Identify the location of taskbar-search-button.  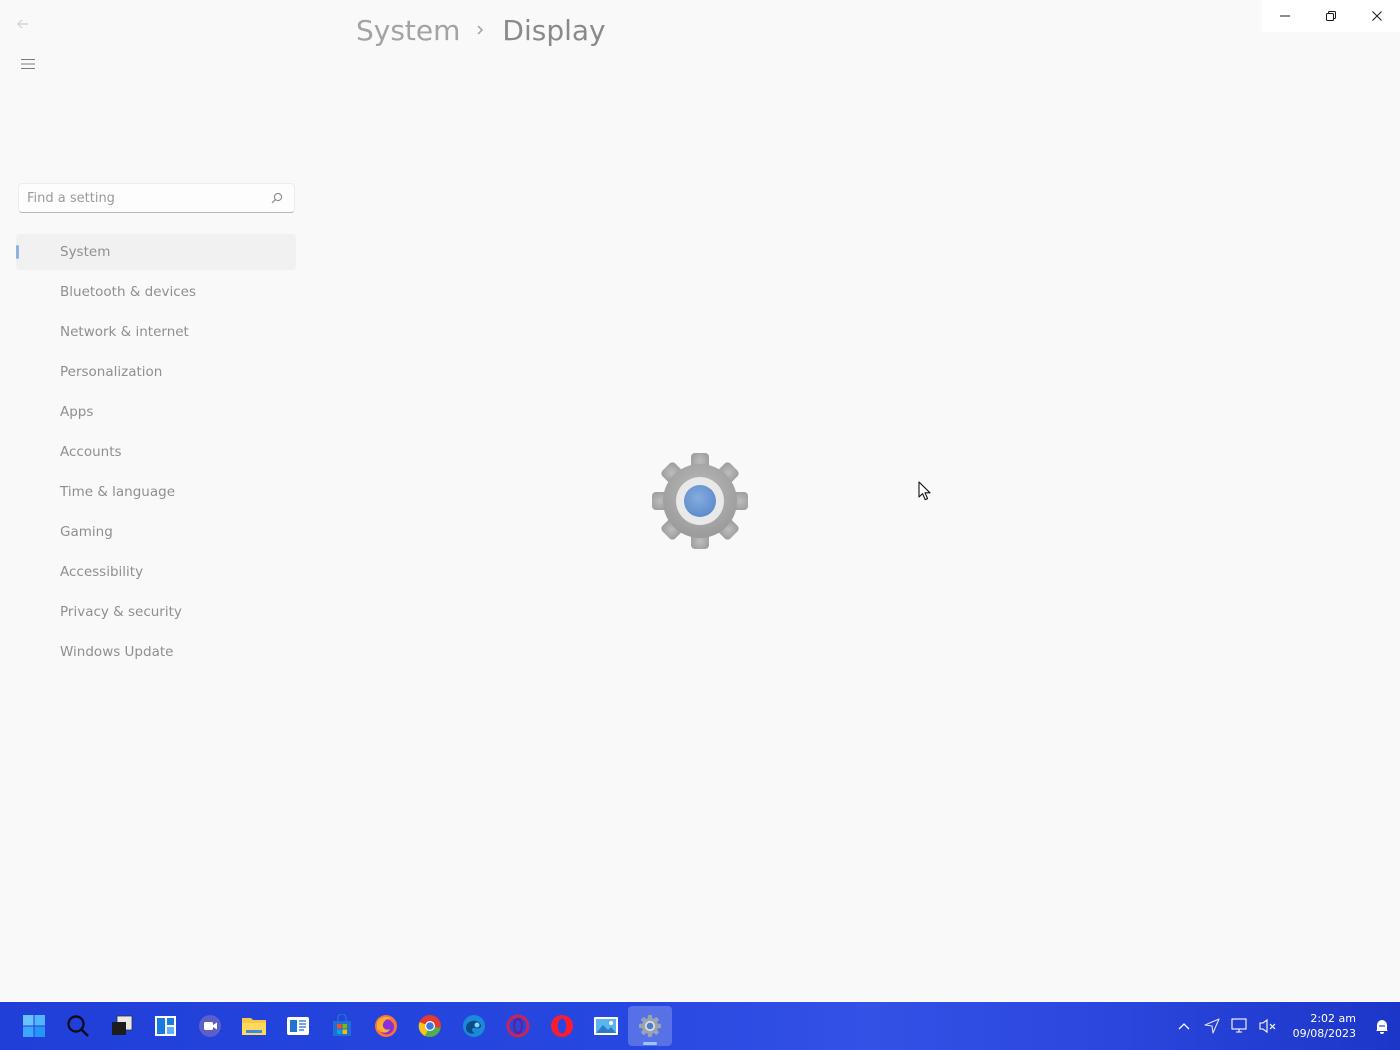
(78, 1026).